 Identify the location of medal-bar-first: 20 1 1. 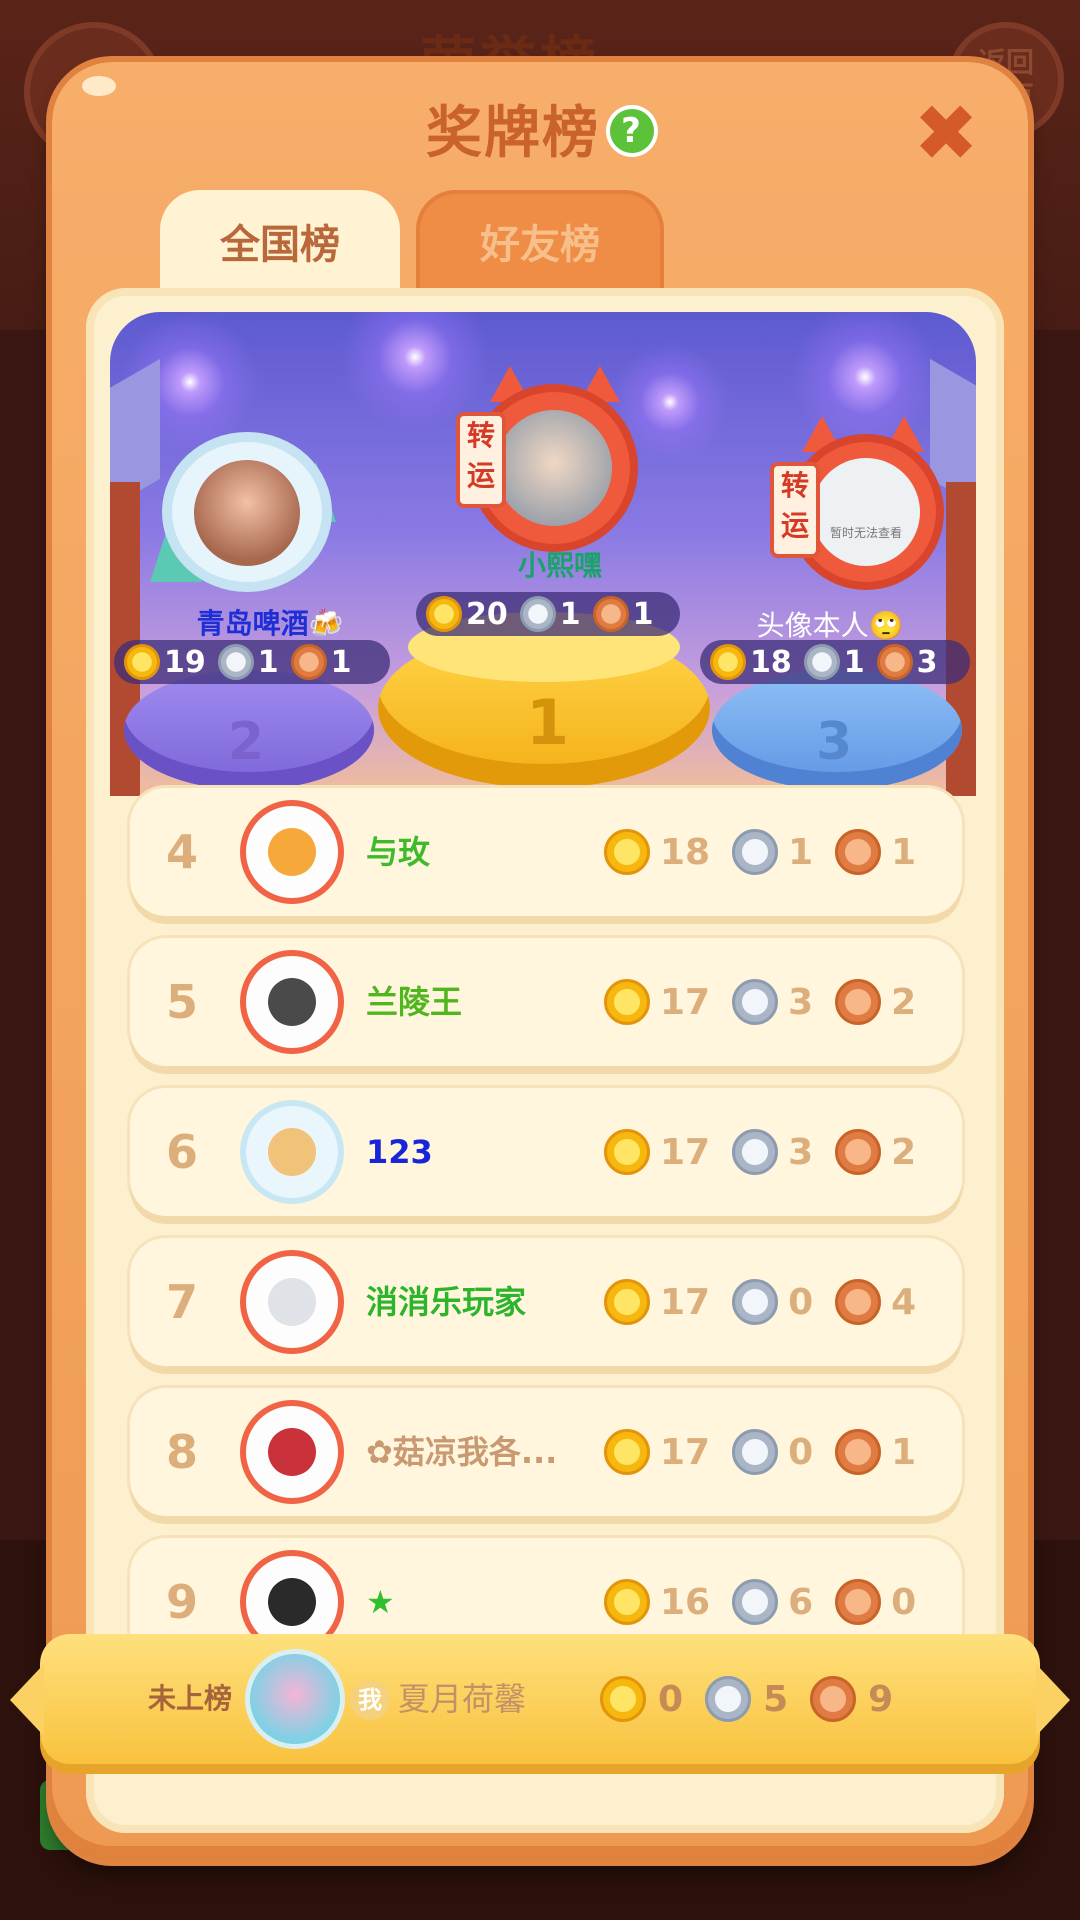
(548, 614).